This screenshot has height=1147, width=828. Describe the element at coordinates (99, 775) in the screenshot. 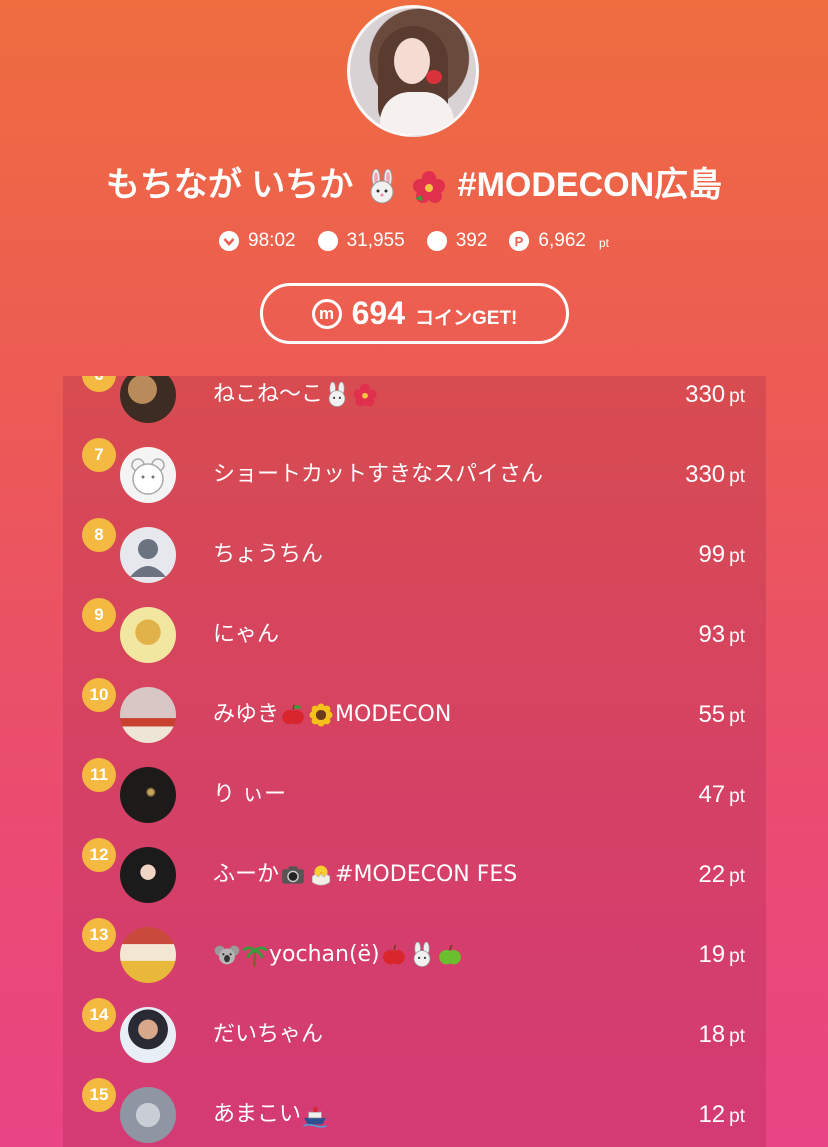

I see `rank-badge: 11` at that location.